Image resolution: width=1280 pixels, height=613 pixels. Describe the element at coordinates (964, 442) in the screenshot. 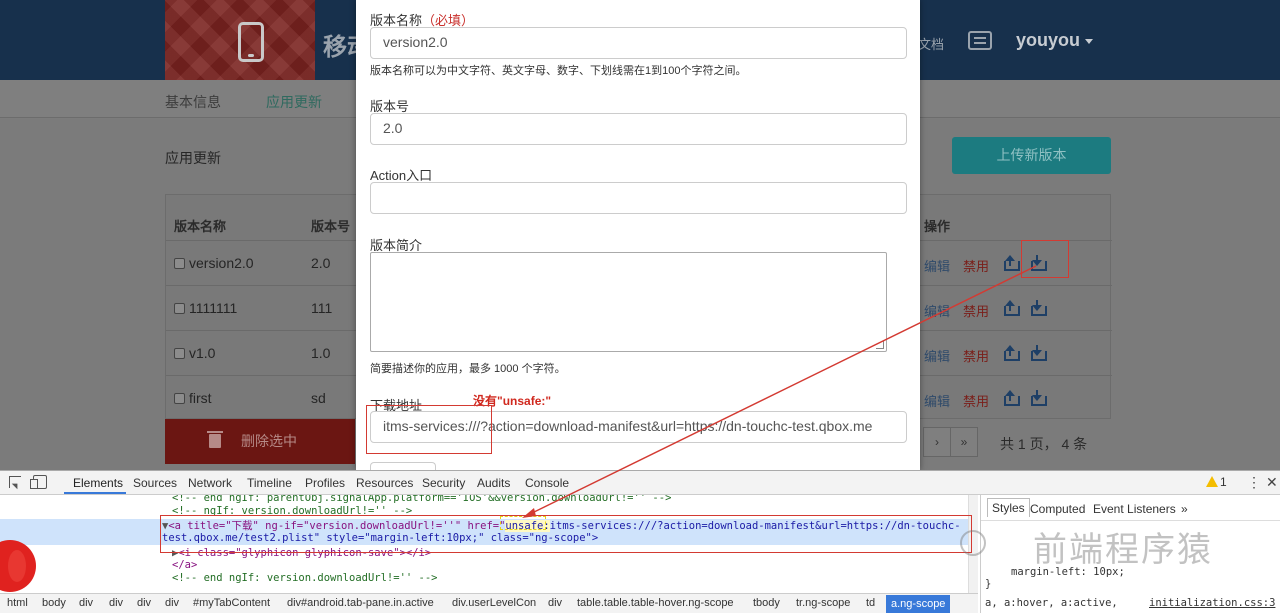

I see `last-page-button: »` at that location.